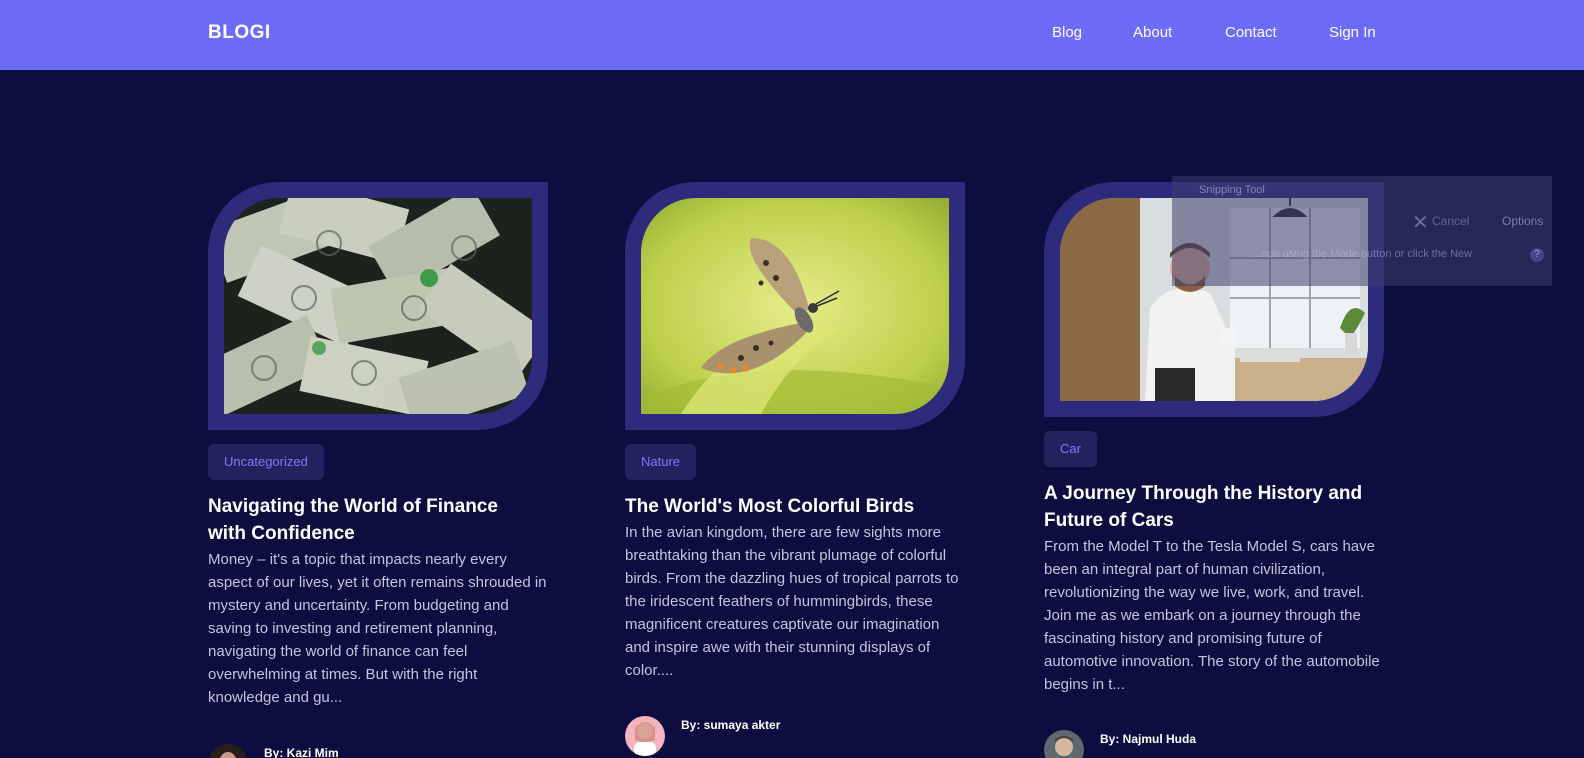  What do you see at coordinates (239, 33) in the screenshot?
I see `site-logo: BLOGI` at bounding box center [239, 33].